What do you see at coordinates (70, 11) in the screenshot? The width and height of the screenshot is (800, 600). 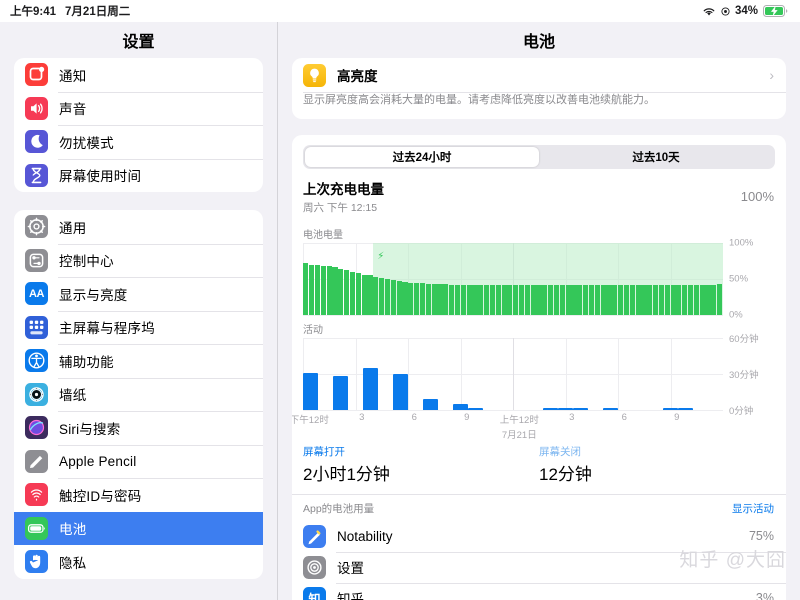 I see `status-bar-left: 上午9:41 7月21日周二` at bounding box center [70, 11].